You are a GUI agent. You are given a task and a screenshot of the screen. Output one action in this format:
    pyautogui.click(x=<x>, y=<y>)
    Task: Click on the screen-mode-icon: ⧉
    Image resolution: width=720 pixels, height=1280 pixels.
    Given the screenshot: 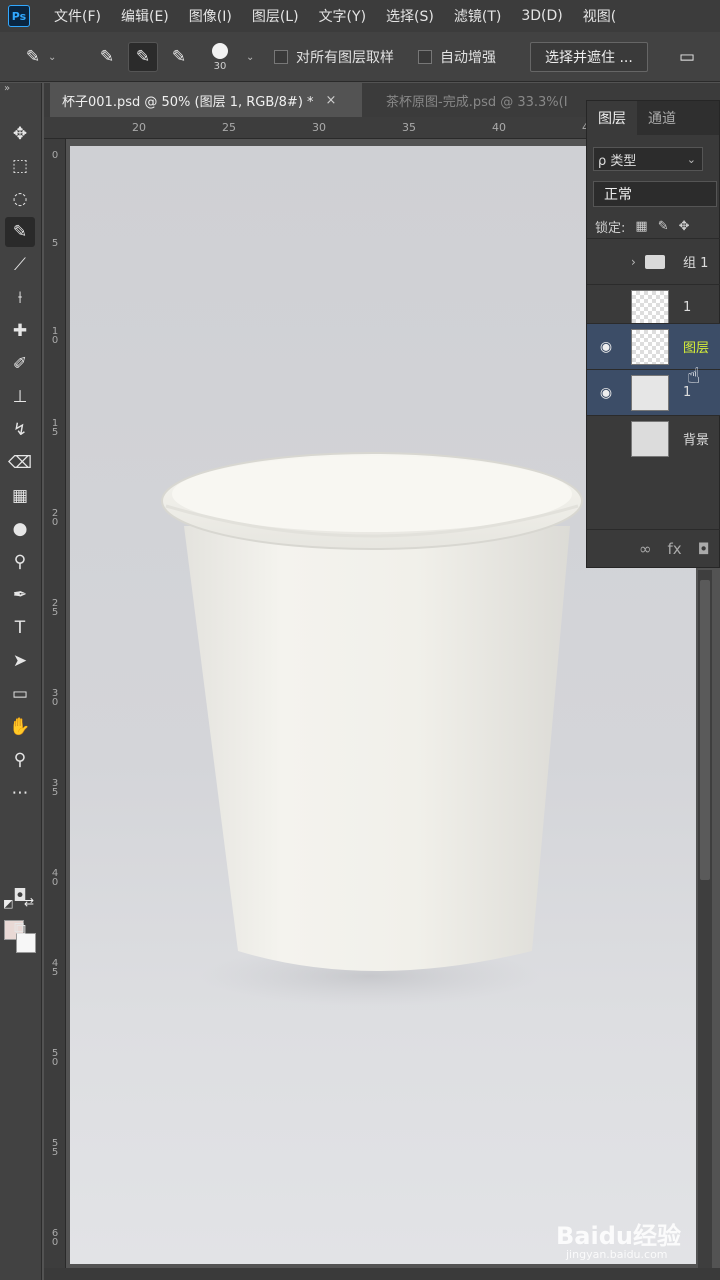 What is the action you would take?
    pyautogui.click(x=20, y=929)
    